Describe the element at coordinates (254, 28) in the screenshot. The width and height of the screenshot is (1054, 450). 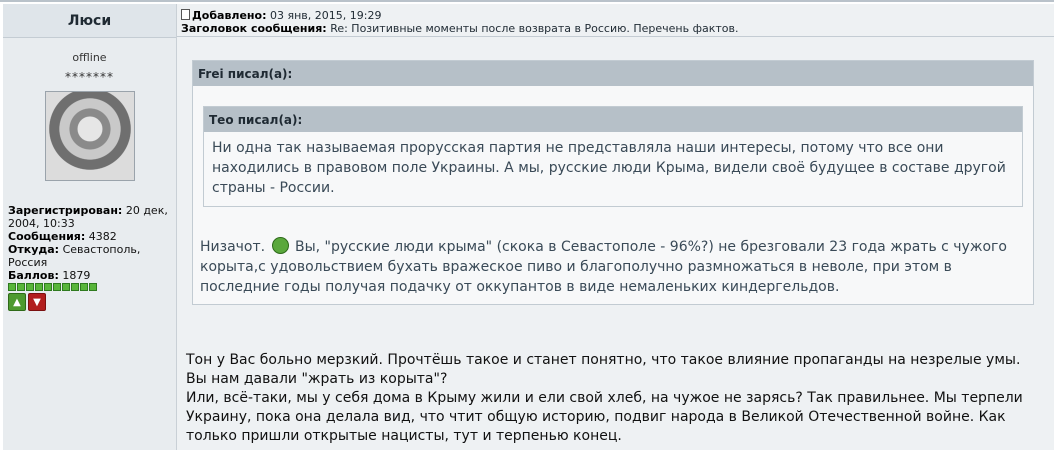
I see `subject-label: Заголовок сообщения:` at that location.